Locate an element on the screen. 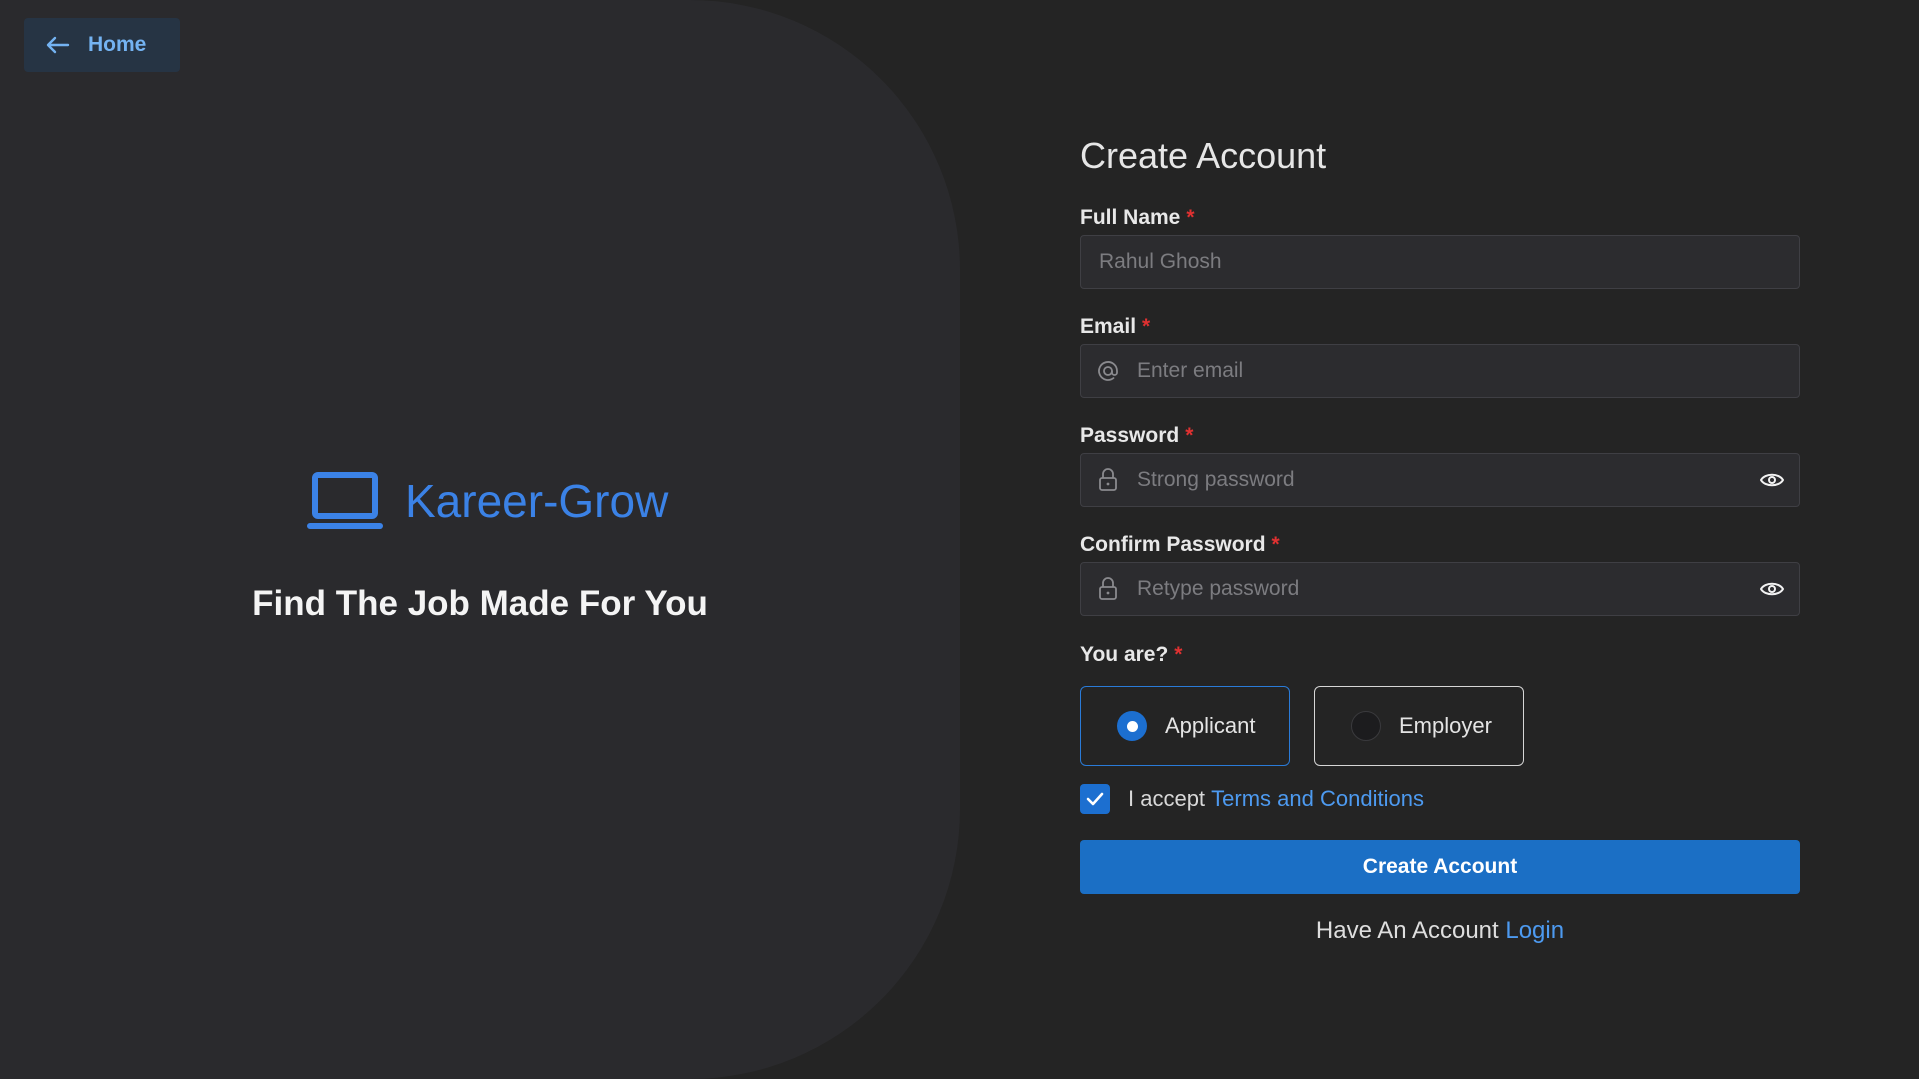  full-name-label: Full Name * is located at coordinates (1137, 217).